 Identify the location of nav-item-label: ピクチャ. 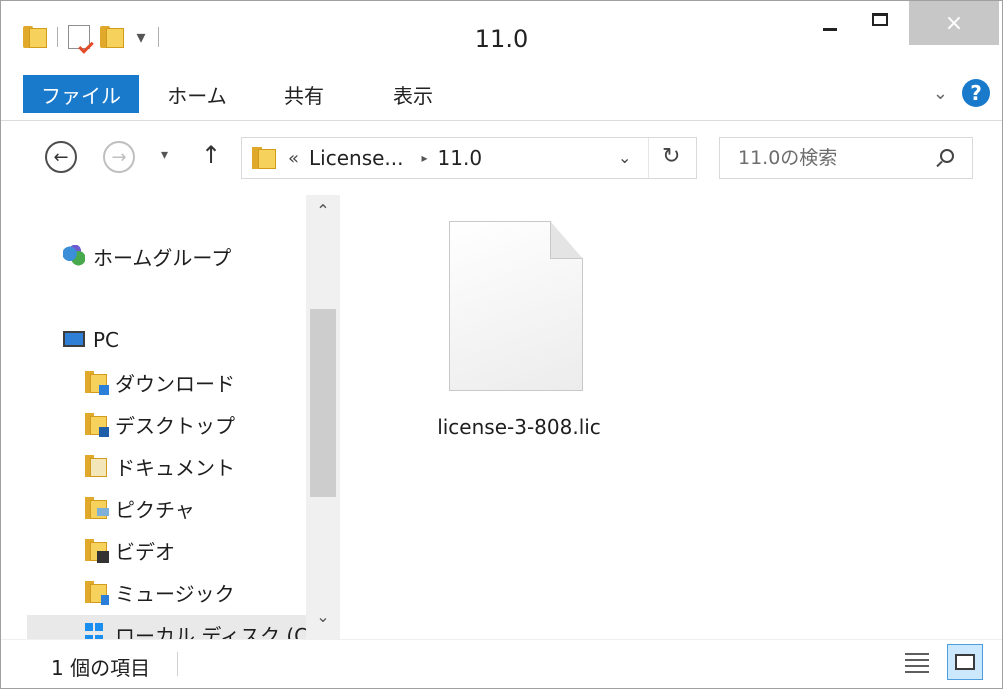
(155, 509).